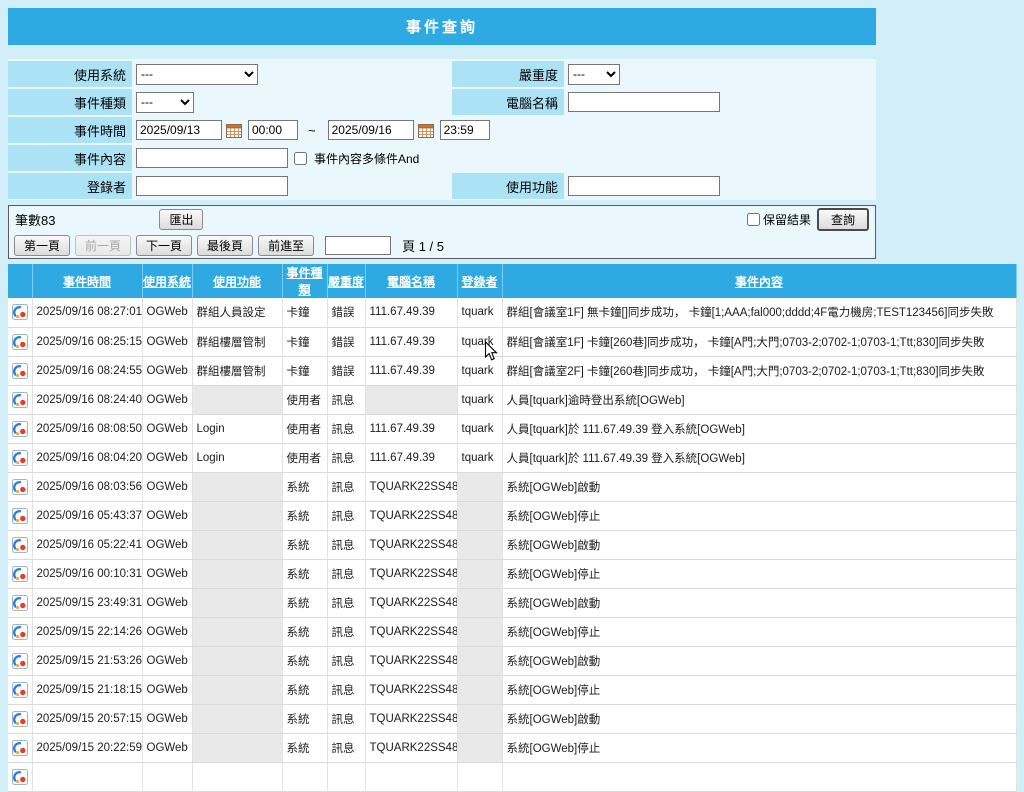 The width and height of the screenshot is (1024, 792). Describe the element at coordinates (179, 130) in the screenshot. I see `start-date-input` at that location.